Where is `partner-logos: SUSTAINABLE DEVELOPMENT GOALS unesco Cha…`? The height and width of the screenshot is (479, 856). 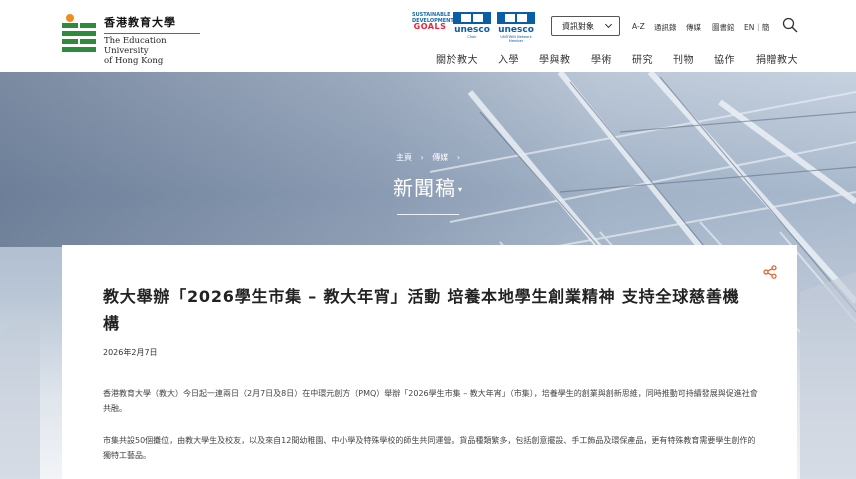
partner-logos: SUSTAINABLE DEVELOPMENT GOALS unesco Cha… is located at coordinates (474, 27).